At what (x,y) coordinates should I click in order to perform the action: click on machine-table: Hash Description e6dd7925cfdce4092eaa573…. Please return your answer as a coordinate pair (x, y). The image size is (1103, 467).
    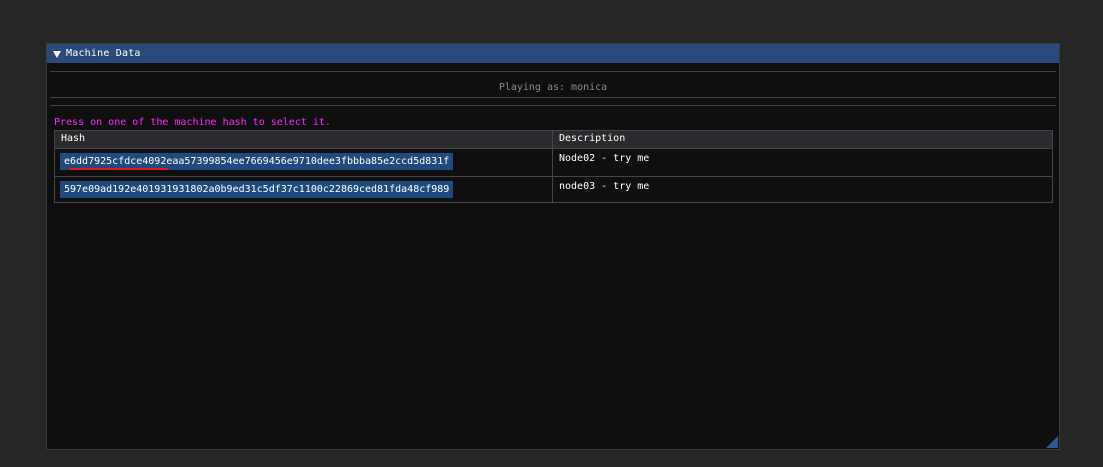
    Looking at the image, I should click on (553, 166).